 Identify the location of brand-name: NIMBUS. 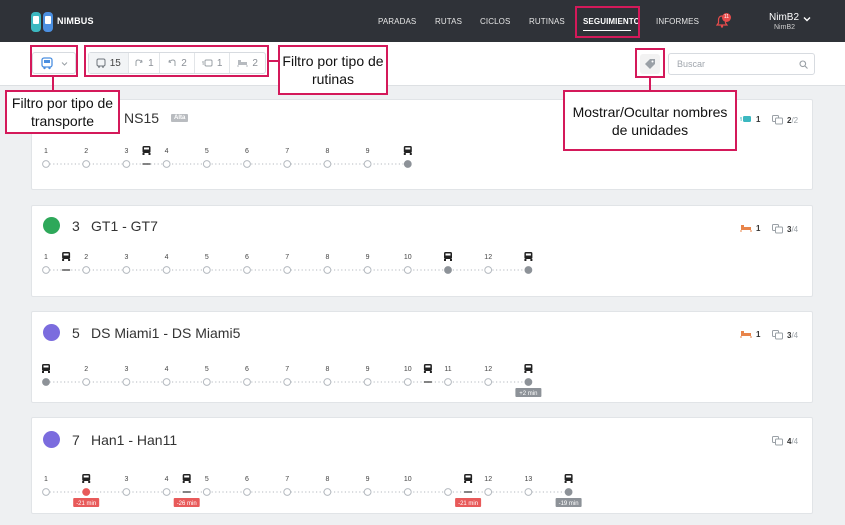
(75, 21).